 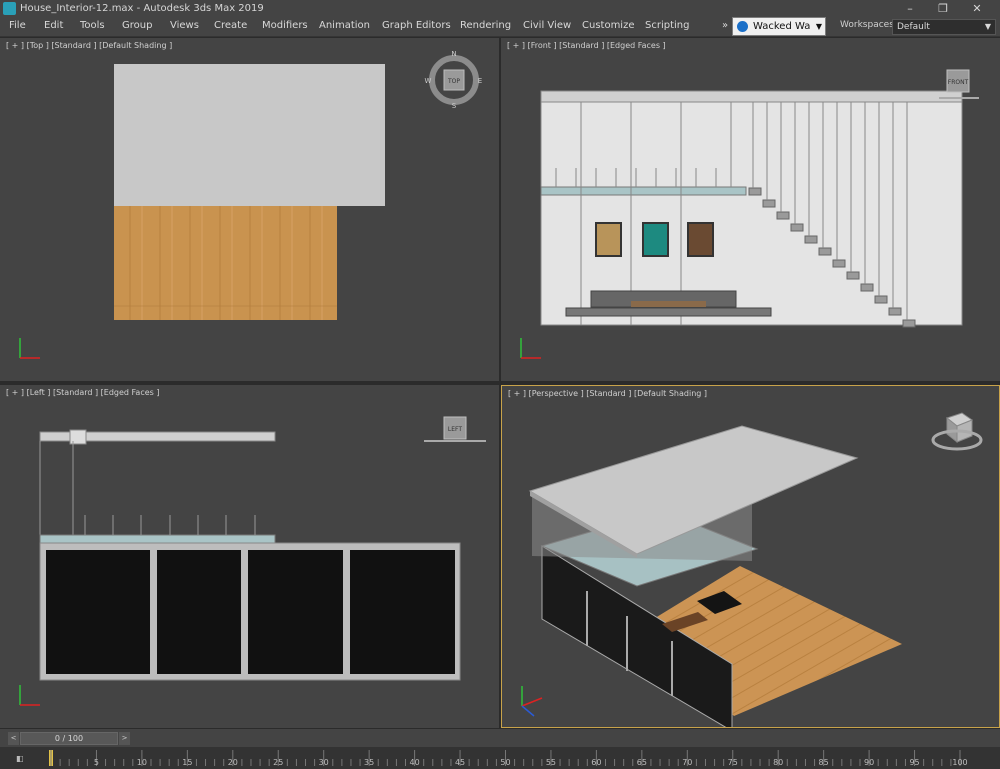 I want to click on viewcube-label-left: LEFT, so click(x=455, y=429).